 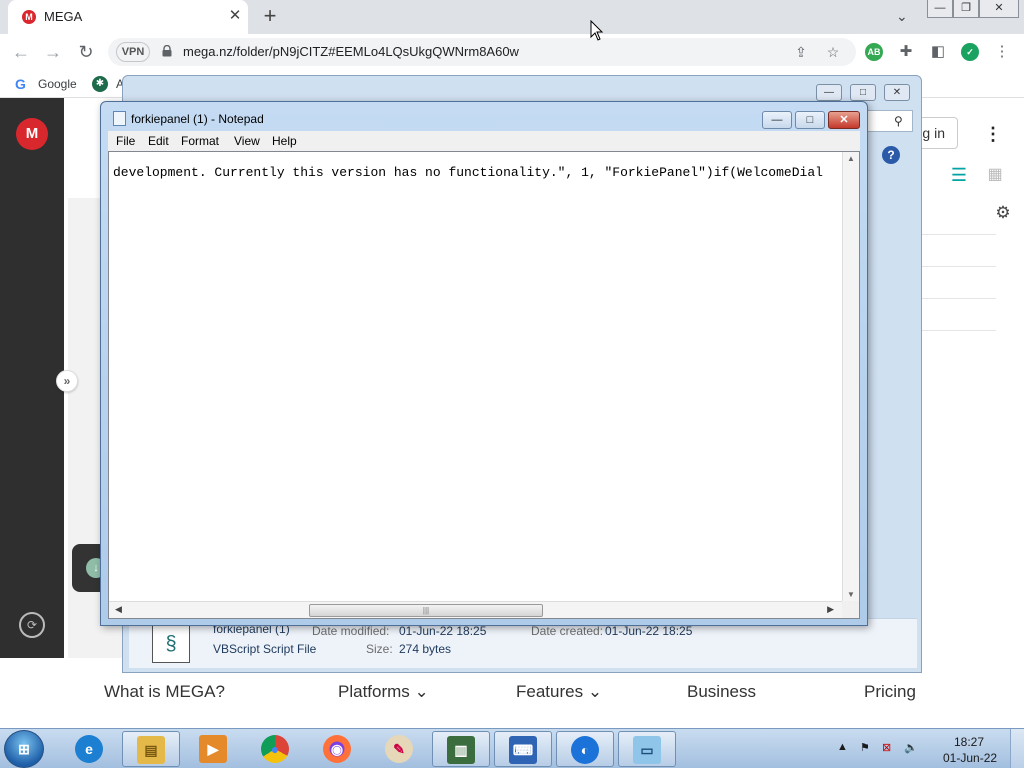 What do you see at coordinates (1003, 213) in the screenshot?
I see `settings-gear-icon: ⚙` at bounding box center [1003, 213].